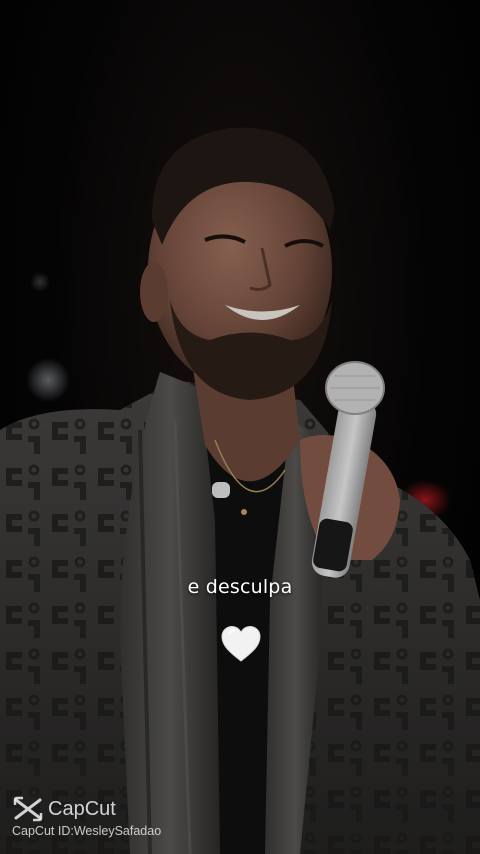 Image resolution: width=480 pixels, height=854 pixels. Describe the element at coordinates (28, 809) in the screenshot. I see `capcut-logo-icon` at that location.